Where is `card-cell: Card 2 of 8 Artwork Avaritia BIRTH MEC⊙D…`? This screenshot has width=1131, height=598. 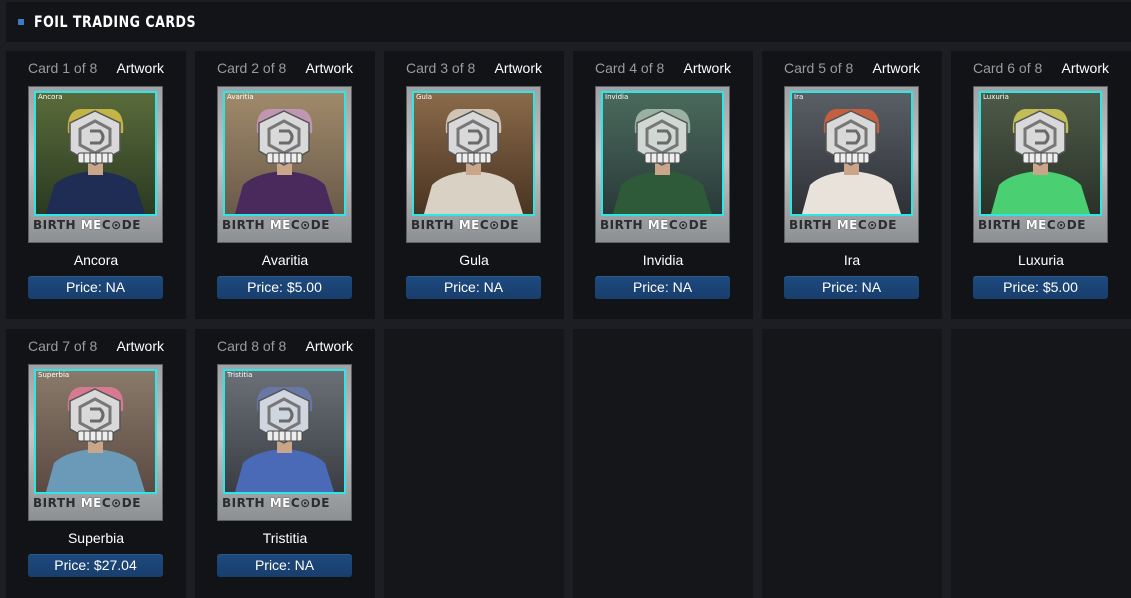
card-cell: Card 2 of 8 Artwork Avaritia BIRTH MEC⊙D… is located at coordinates (285, 185).